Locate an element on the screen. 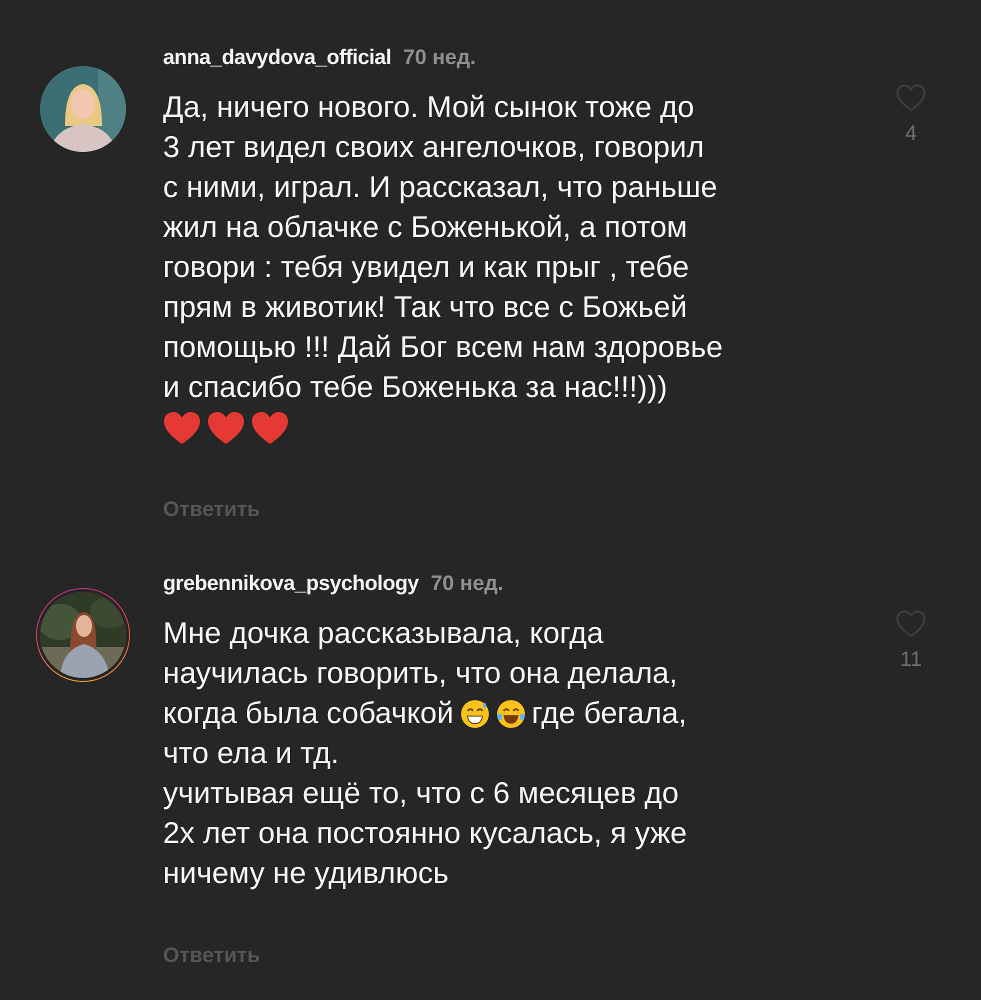 This screenshot has height=1000, width=981. like-count: 11 is located at coordinates (911, 660).